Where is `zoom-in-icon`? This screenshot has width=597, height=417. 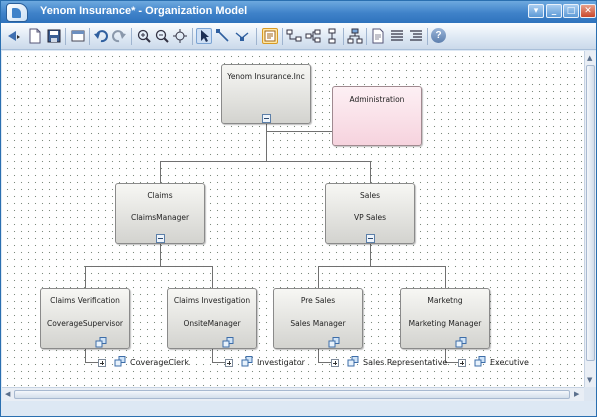 zoom-in-icon is located at coordinates (144, 36).